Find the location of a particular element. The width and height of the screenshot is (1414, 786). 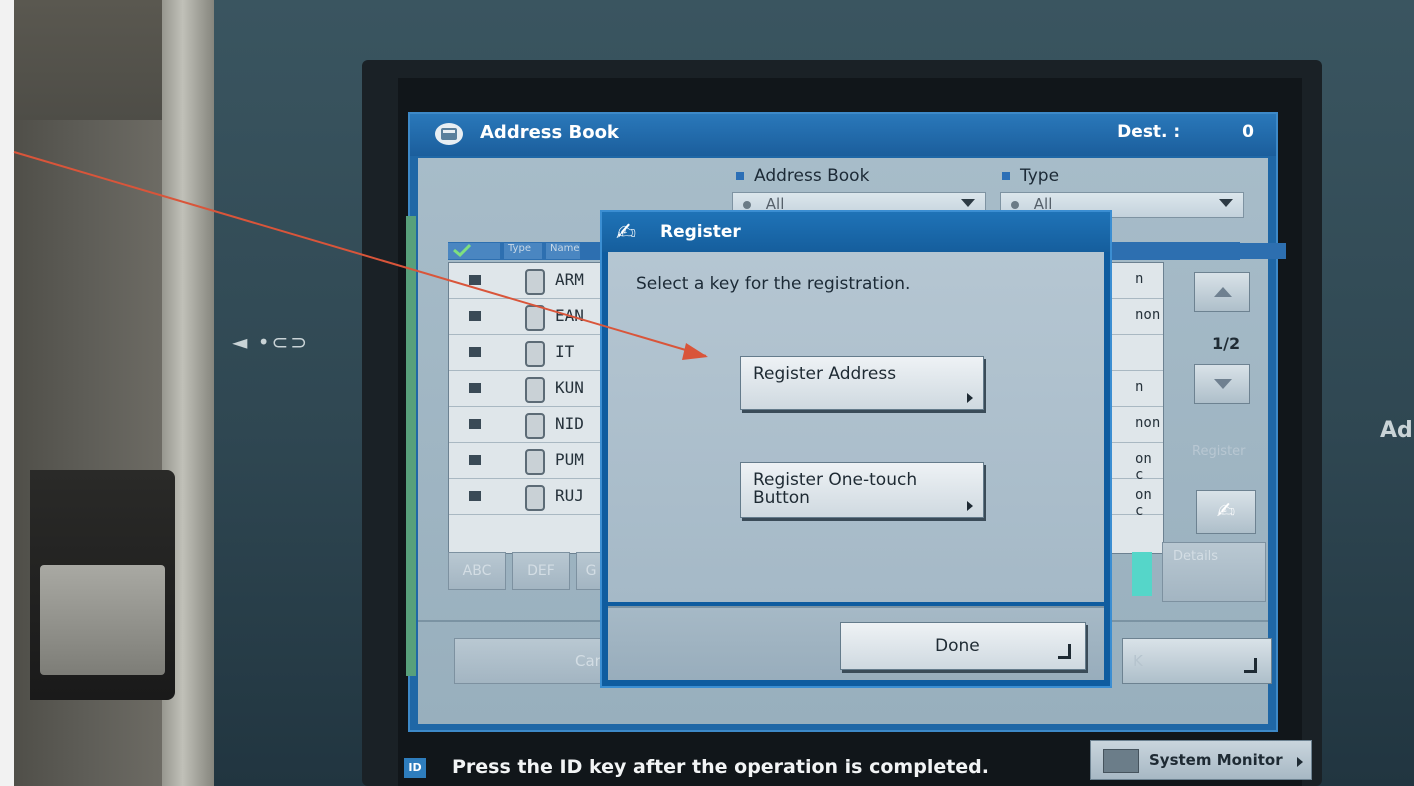

scroll-down-button is located at coordinates (1222, 384).